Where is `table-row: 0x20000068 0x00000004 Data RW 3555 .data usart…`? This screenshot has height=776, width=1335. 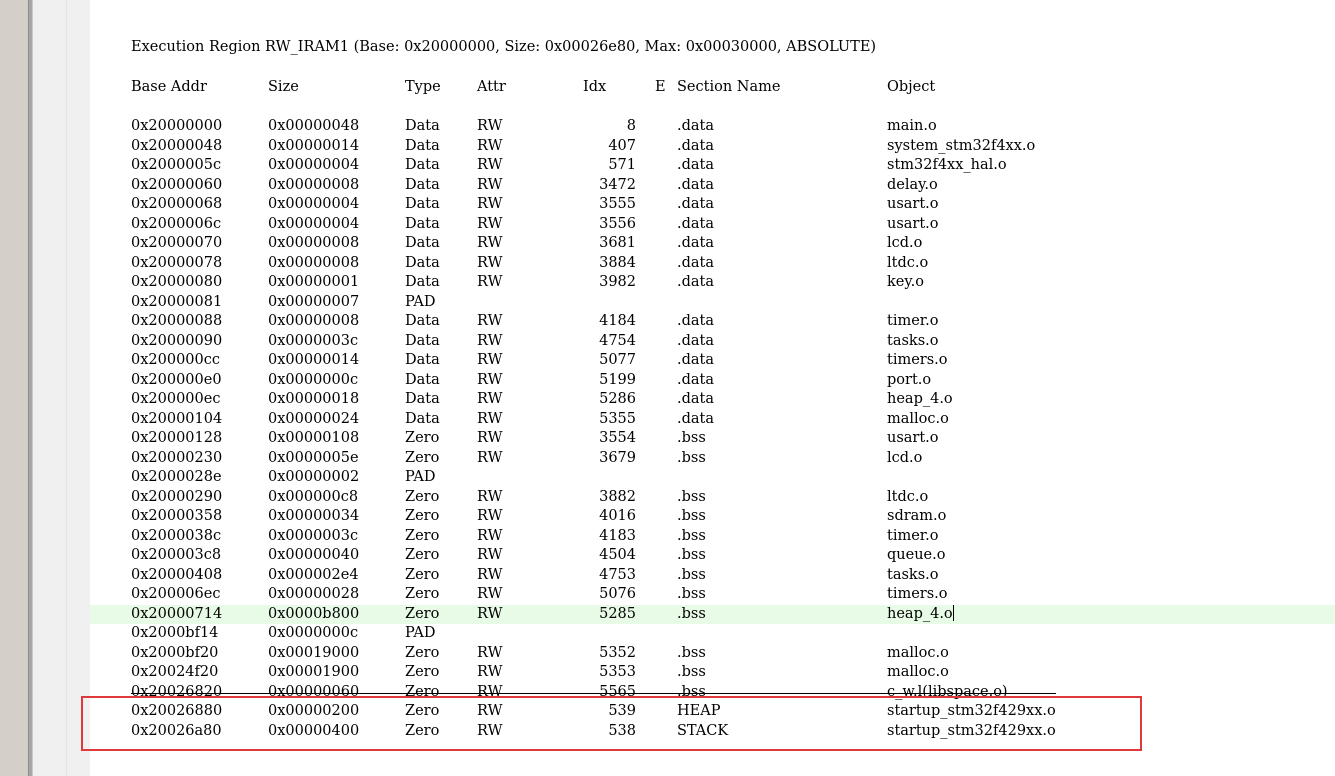 table-row: 0x20000068 0x00000004 Data RW 3555 .data usart… is located at coordinates (712, 205).